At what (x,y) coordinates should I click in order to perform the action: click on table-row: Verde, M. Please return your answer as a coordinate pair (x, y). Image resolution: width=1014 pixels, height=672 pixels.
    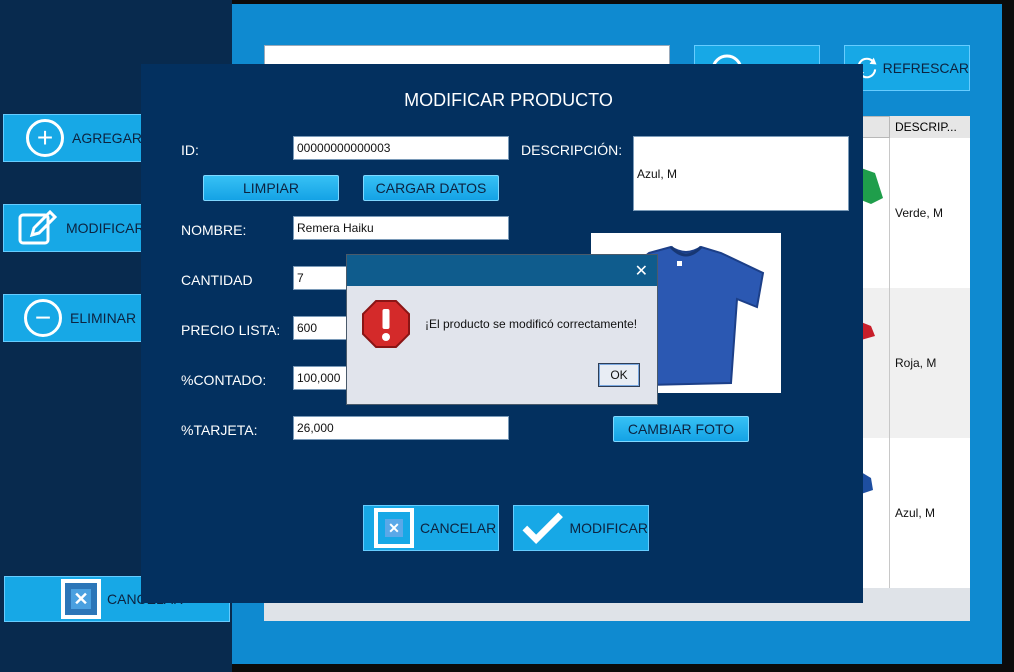
    Looking at the image, I should click on (915, 213).